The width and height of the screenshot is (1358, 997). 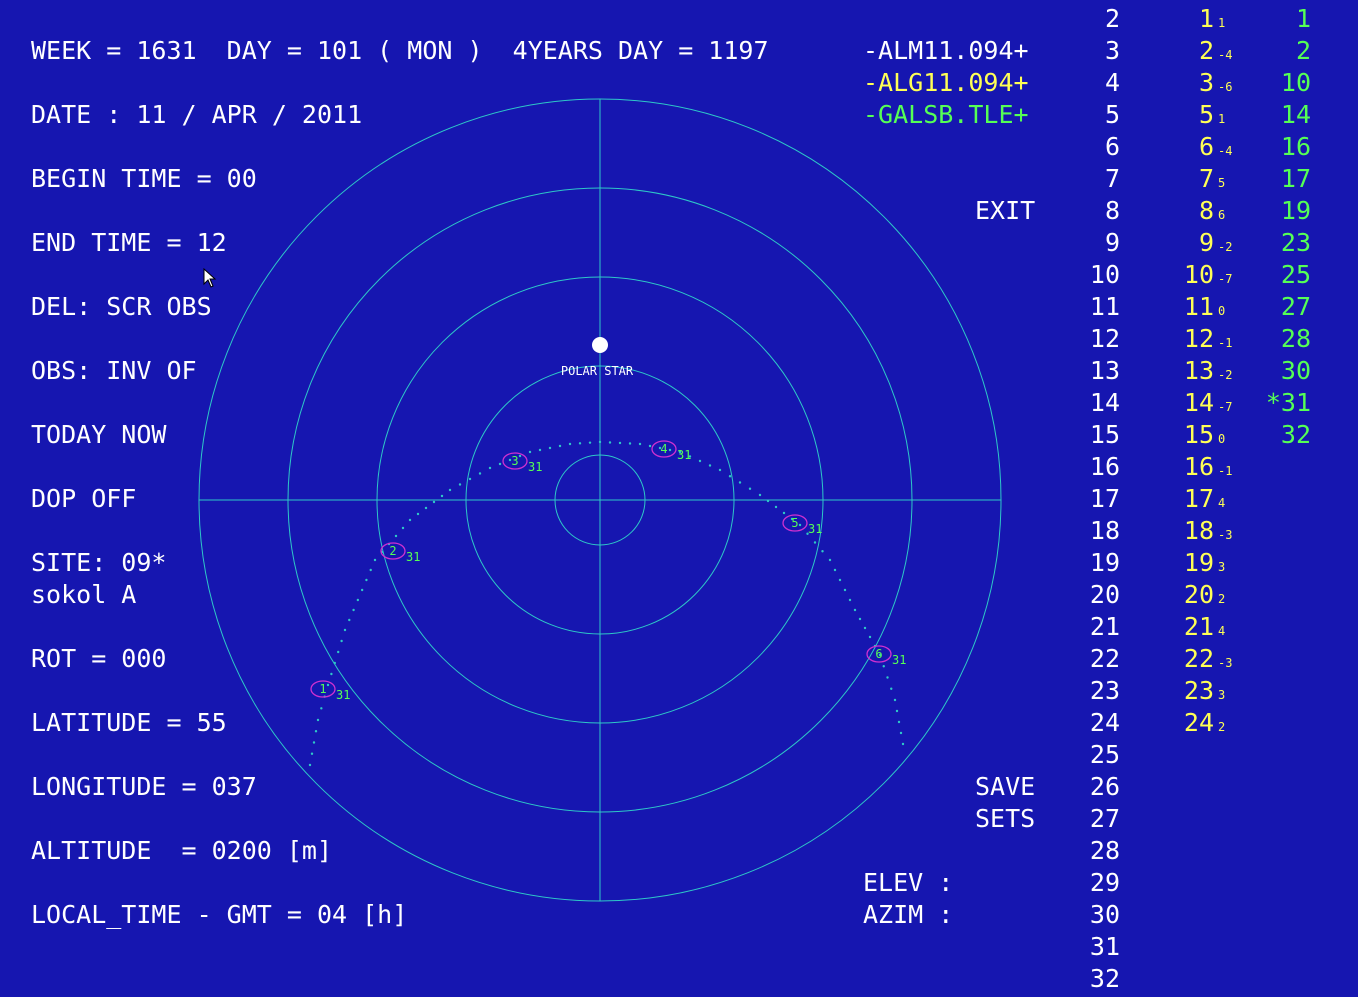 I want to click on dop-toggle: DOP OFF, so click(x=83, y=499).